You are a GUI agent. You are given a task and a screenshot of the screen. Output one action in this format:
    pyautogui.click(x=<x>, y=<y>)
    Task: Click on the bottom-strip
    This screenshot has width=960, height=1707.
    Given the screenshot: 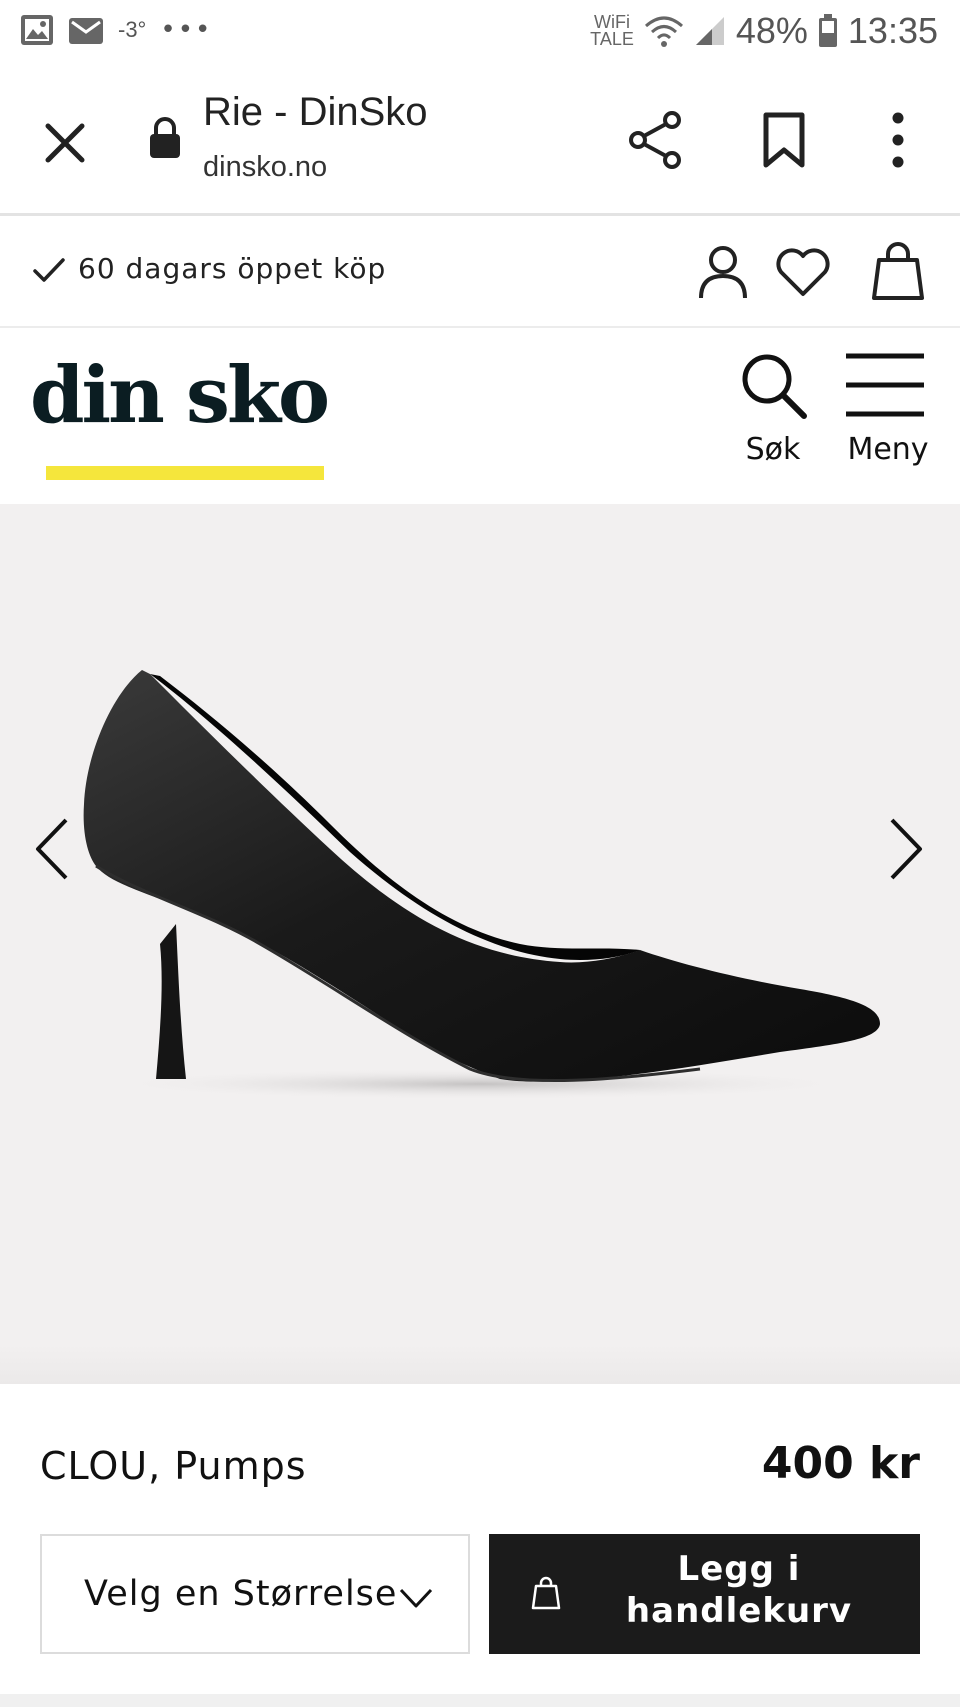 What is the action you would take?
    pyautogui.click(x=480, y=1700)
    